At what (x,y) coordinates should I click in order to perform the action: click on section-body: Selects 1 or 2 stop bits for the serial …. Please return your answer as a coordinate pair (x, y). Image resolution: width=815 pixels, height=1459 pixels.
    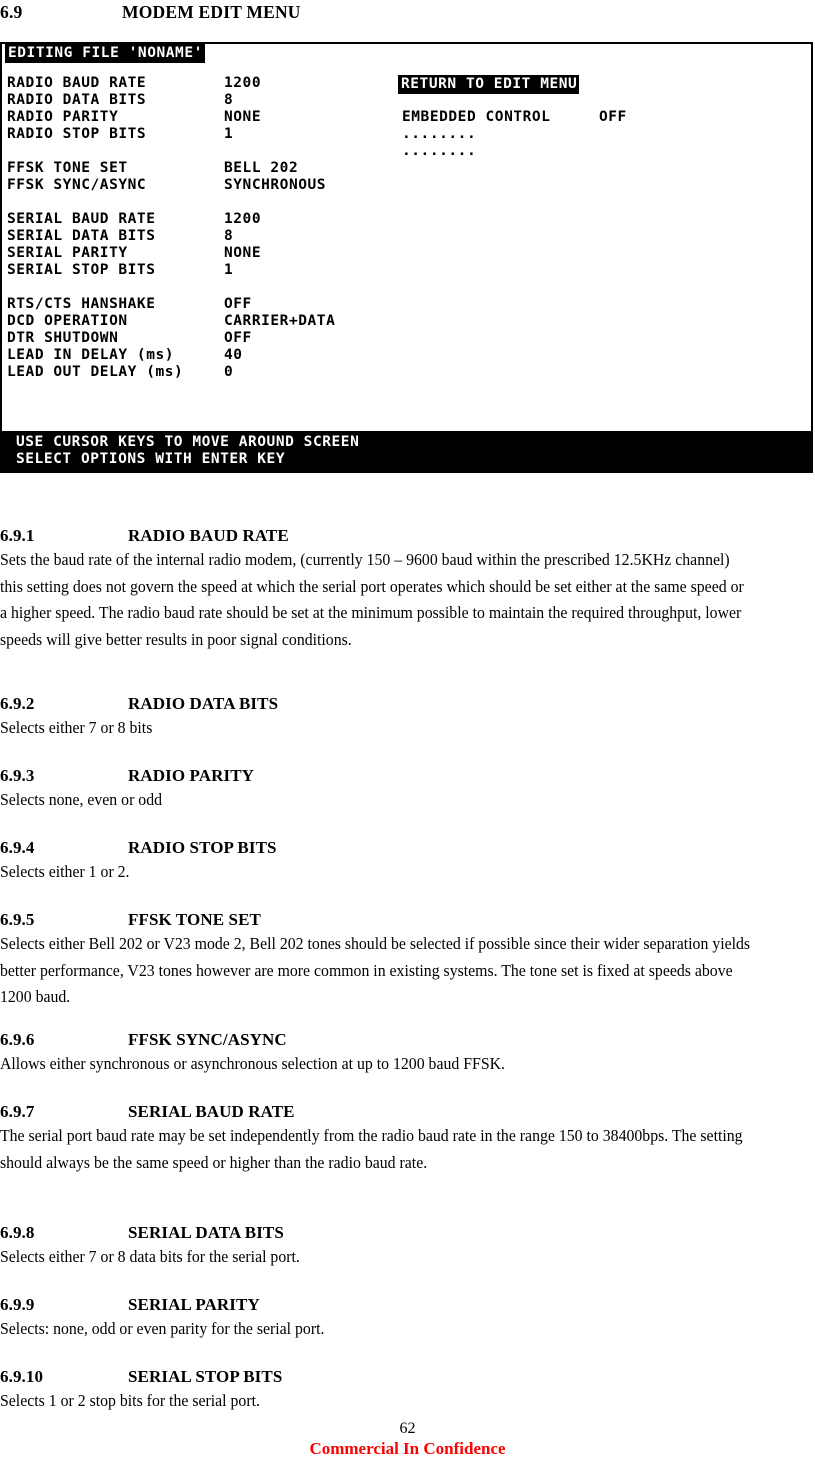
    Looking at the image, I should click on (130, 1400).